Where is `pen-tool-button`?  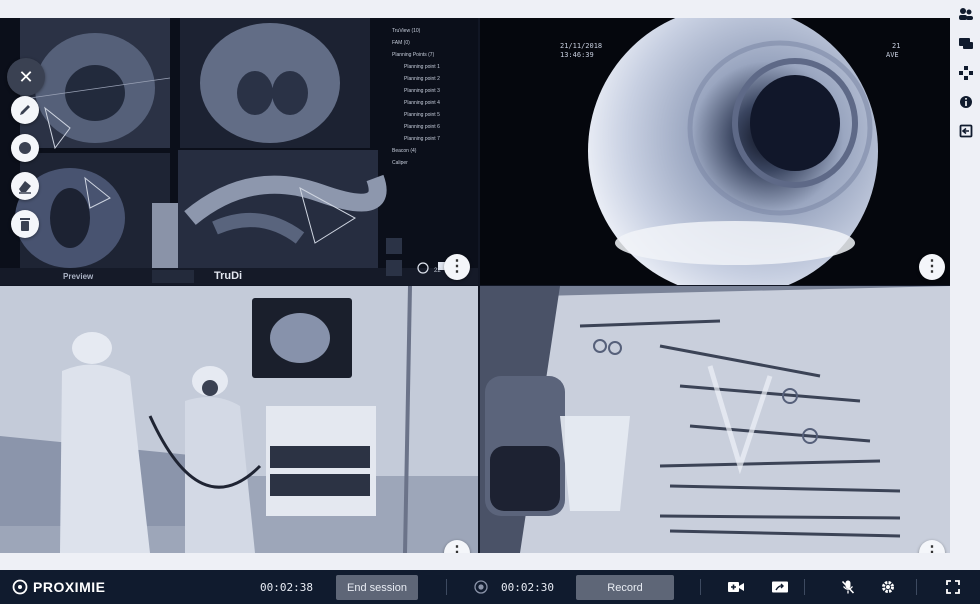
pen-tool-button is located at coordinates (25, 110).